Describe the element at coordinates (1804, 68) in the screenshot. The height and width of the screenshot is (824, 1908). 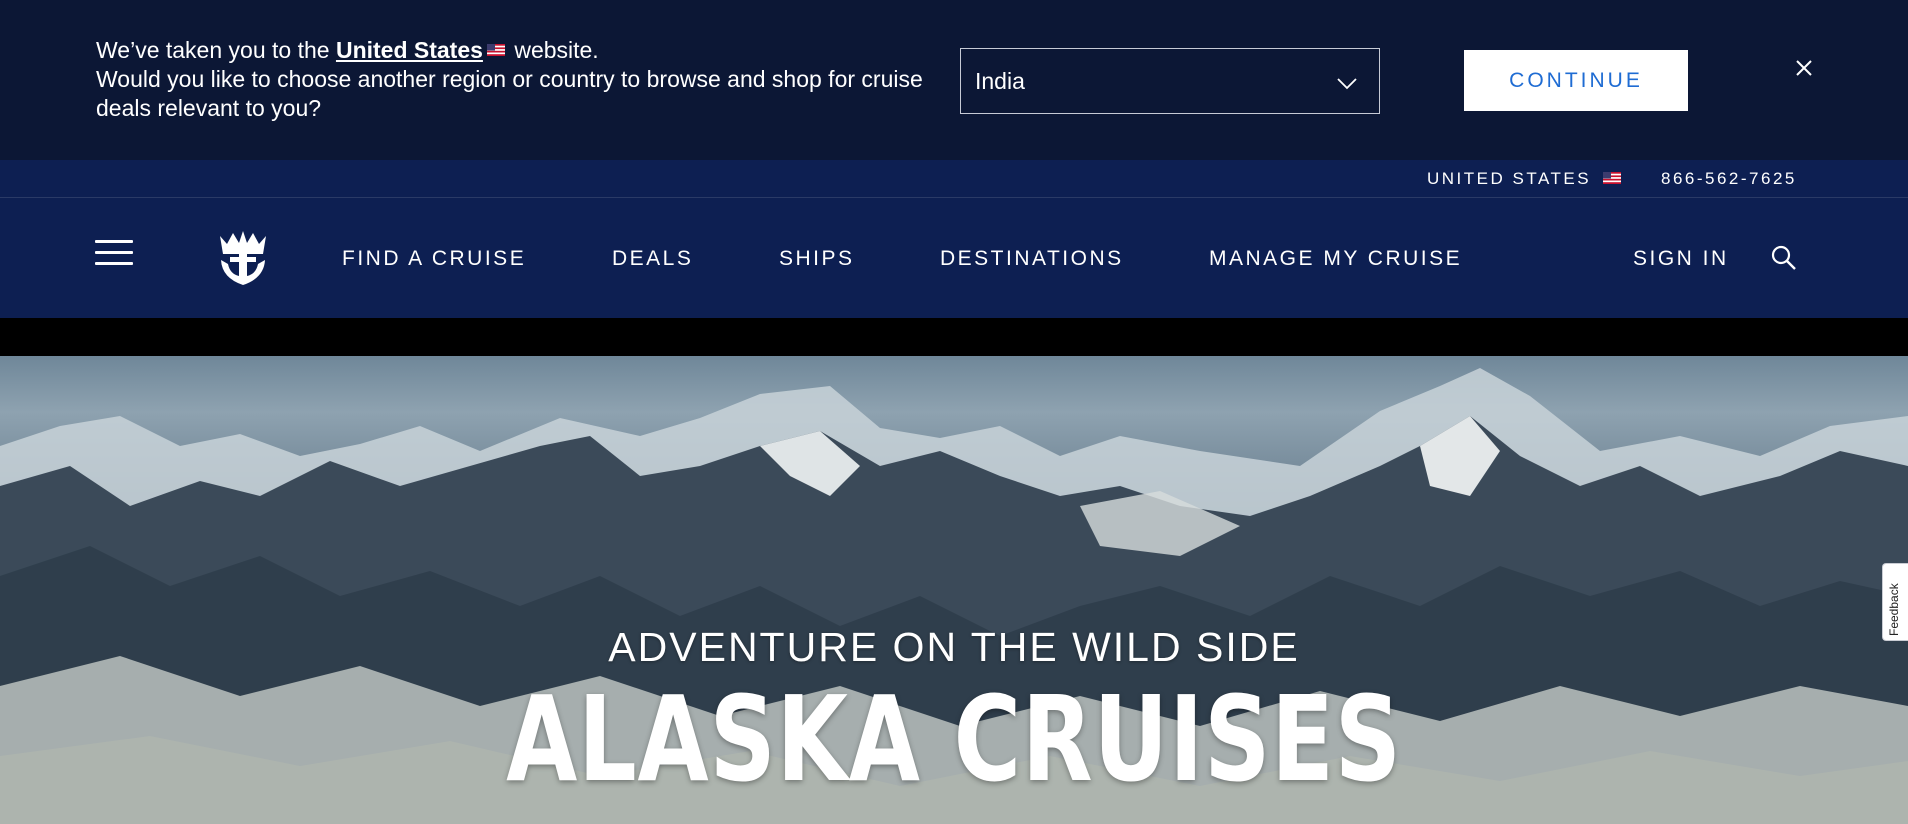
I see `close-icon` at that location.